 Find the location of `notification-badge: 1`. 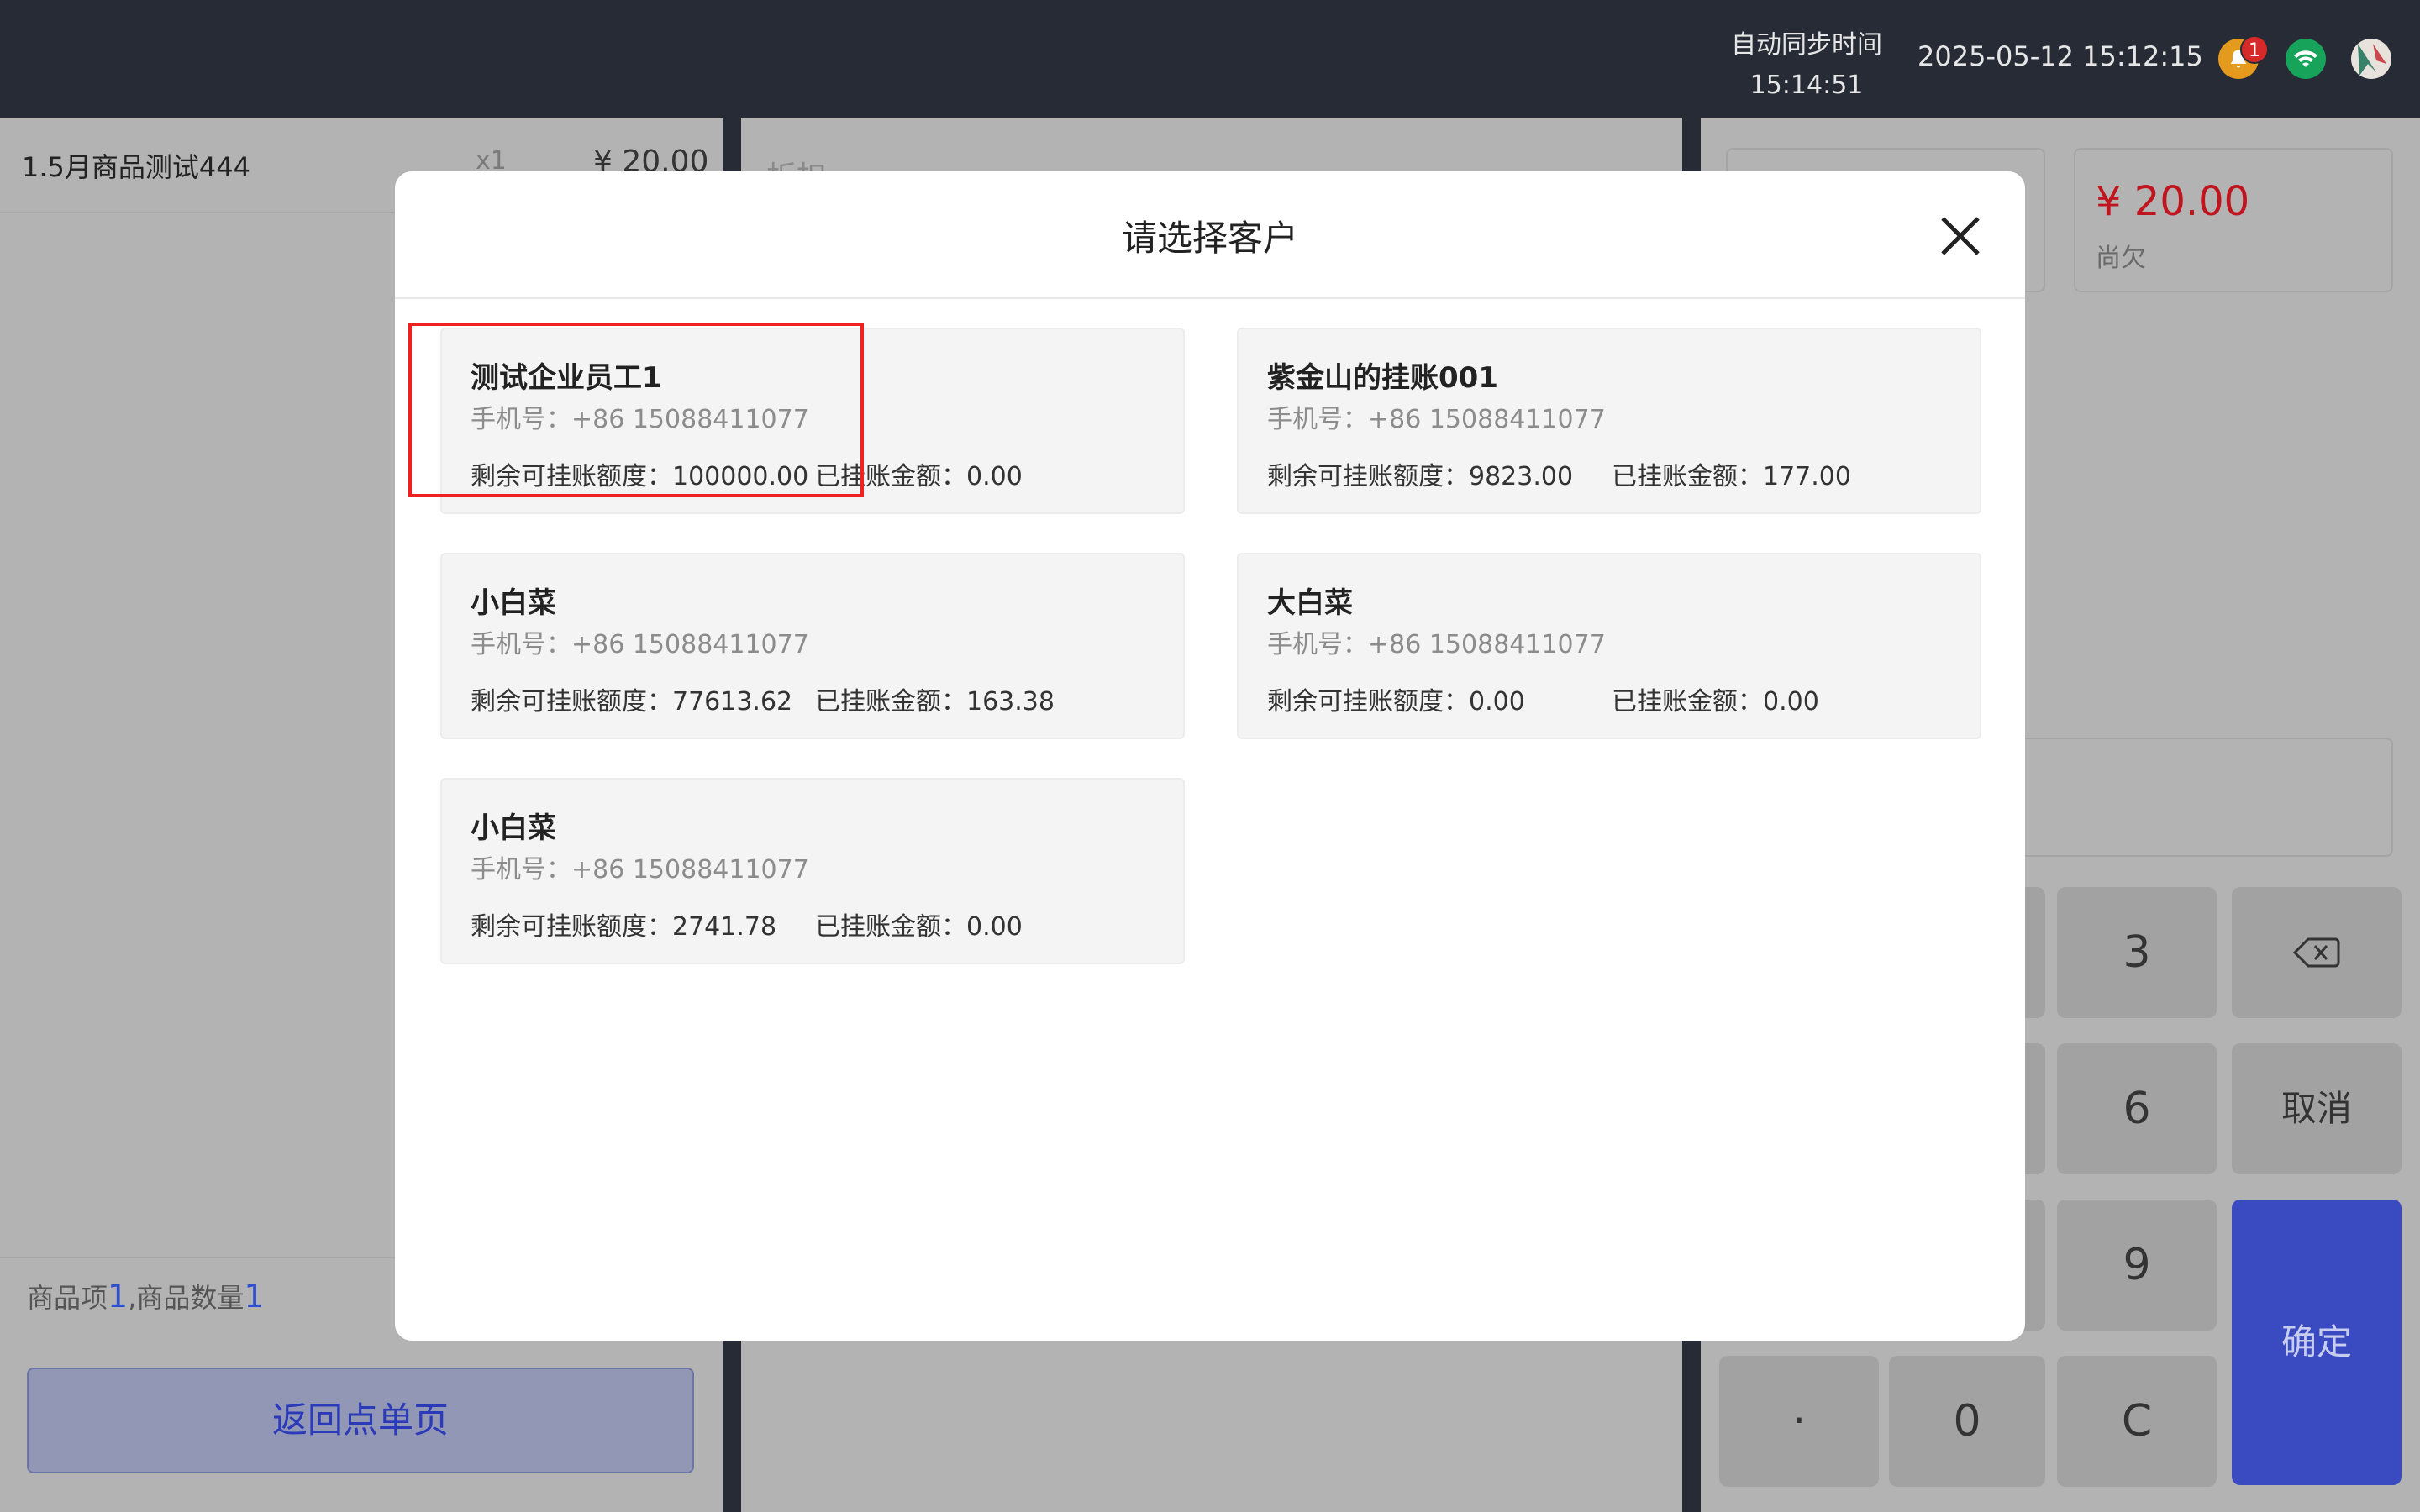

notification-badge: 1 is located at coordinates (2254, 49).